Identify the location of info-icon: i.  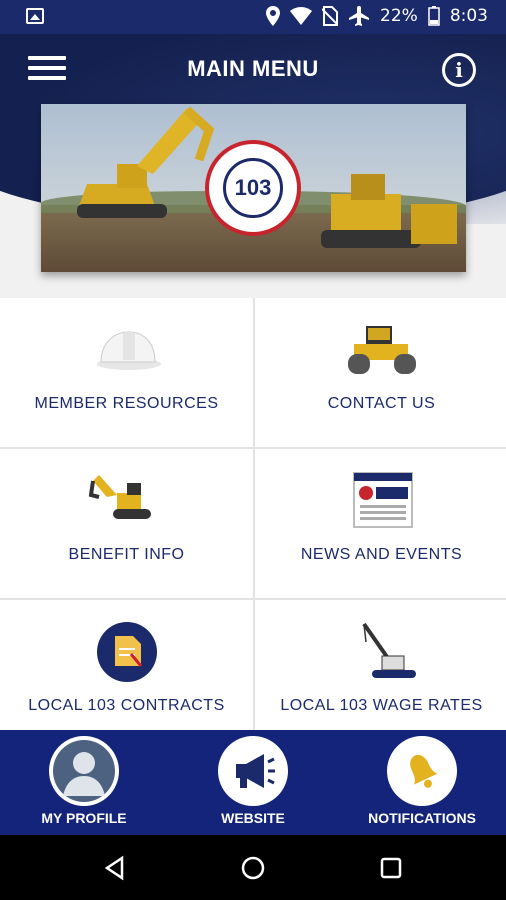
(459, 70).